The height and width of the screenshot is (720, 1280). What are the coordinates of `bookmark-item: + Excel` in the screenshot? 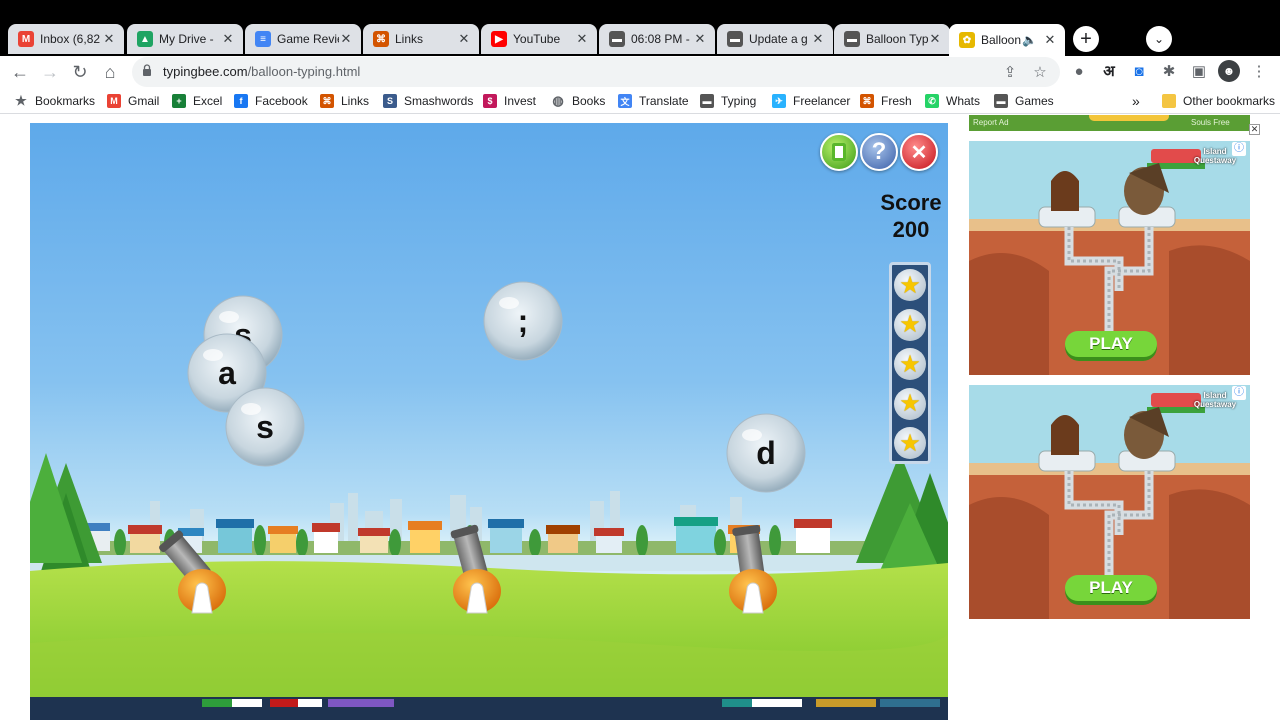 It's located at (197, 101).